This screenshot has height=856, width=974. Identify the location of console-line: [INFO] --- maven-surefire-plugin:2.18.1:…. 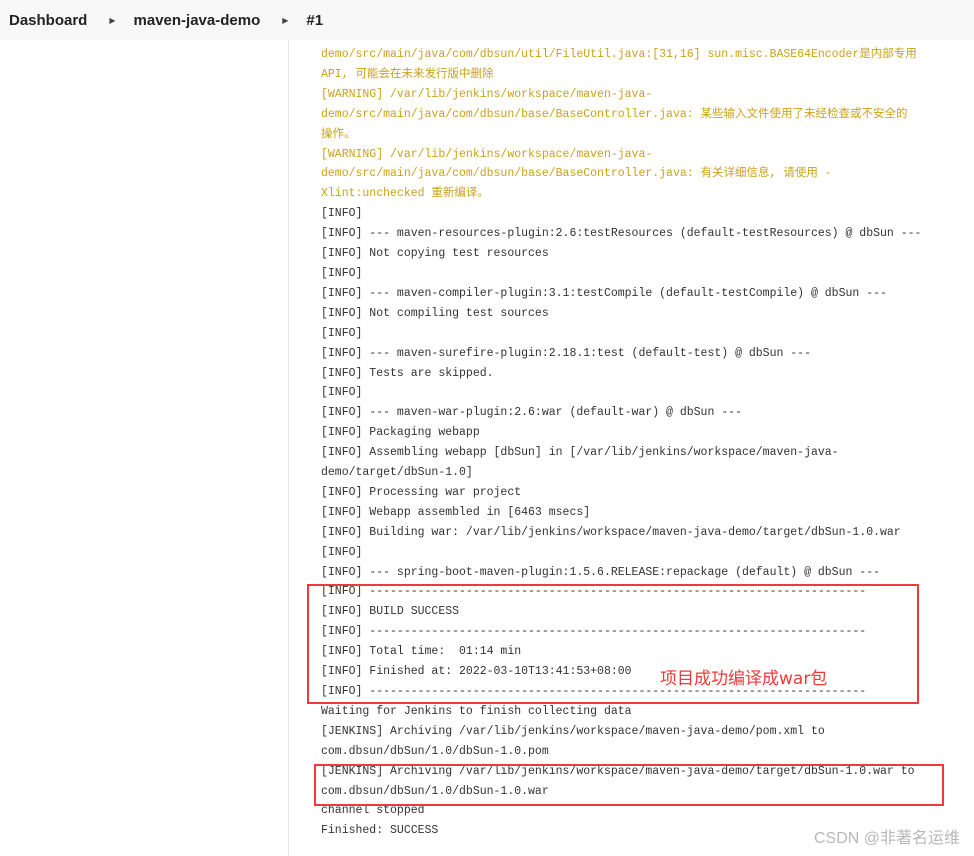
(566, 353).